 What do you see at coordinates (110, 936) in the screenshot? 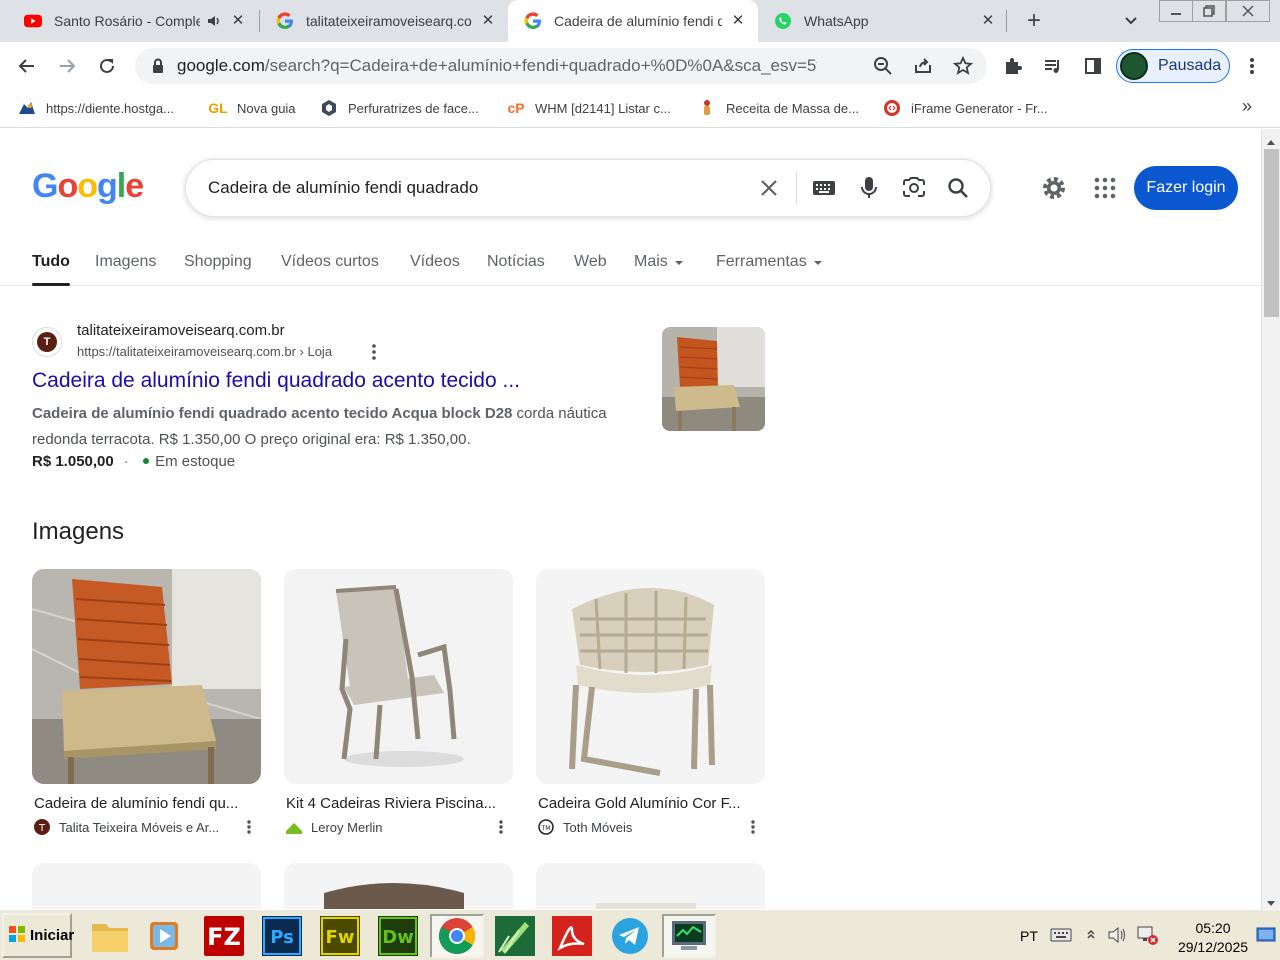
I see `taskbar-file-explorer` at bounding box center [110, 936].